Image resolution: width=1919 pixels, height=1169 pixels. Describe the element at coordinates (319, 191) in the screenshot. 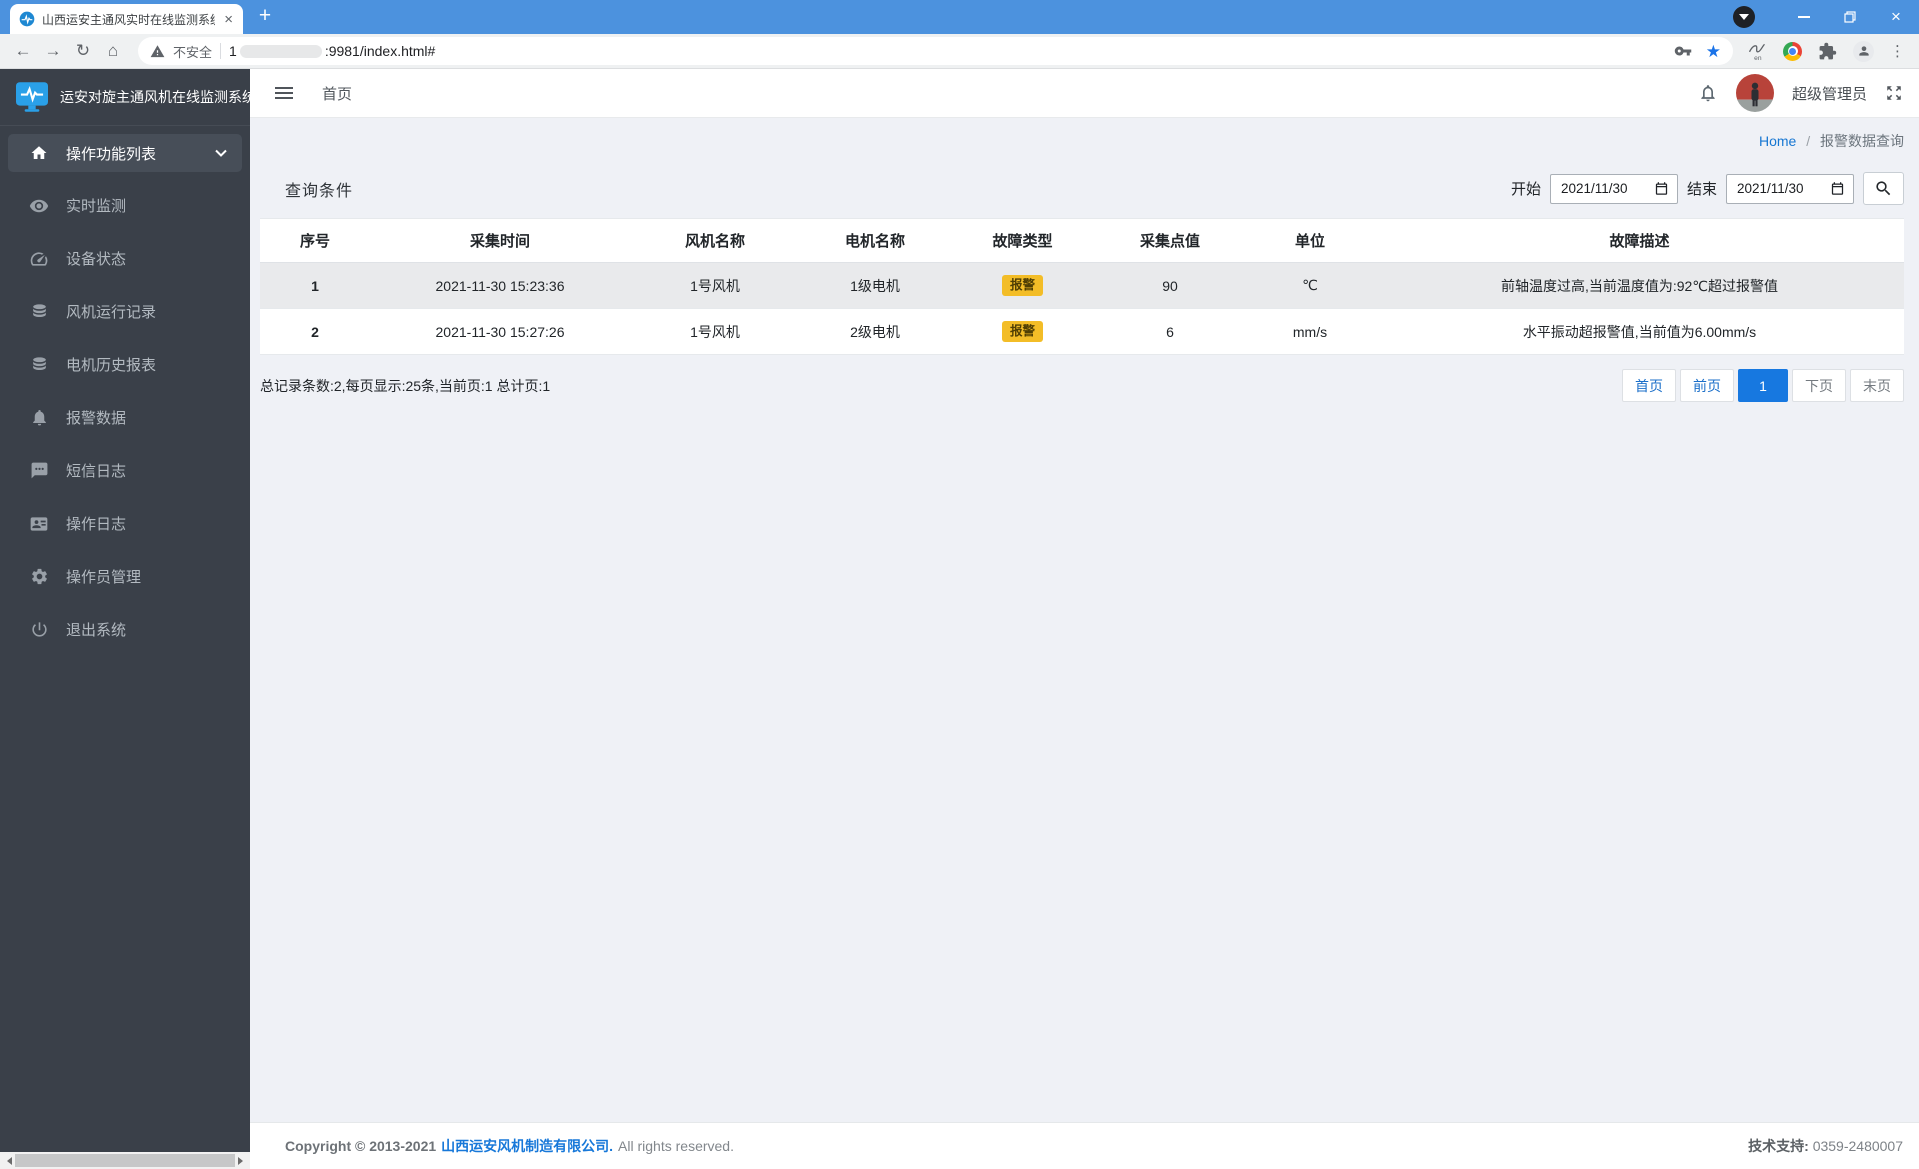

I see `query-title: 查询条件` at that location.